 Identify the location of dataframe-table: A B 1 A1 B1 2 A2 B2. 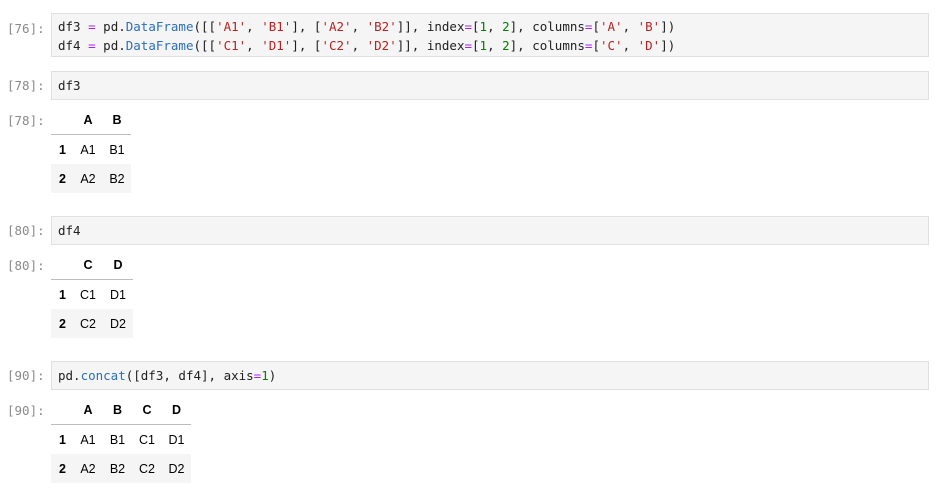
(91, 149).